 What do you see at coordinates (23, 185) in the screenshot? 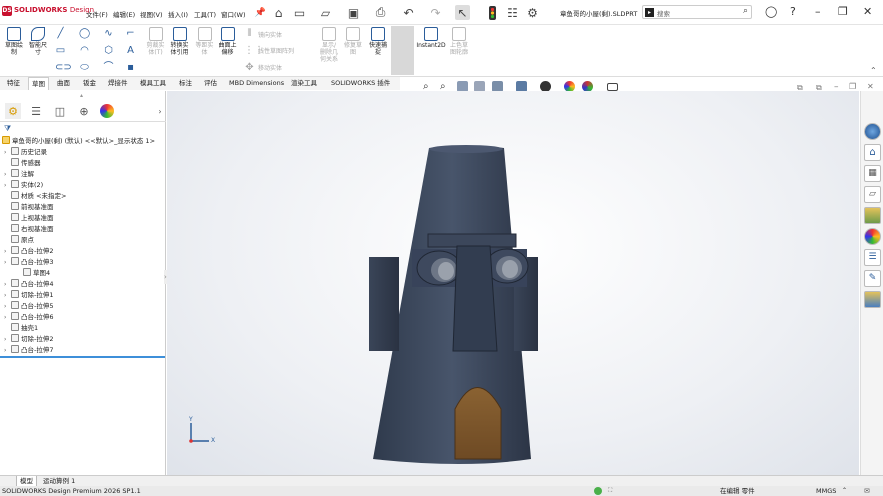
I see `tree-item: › 实体(2)` at bounding box center [23, 185].